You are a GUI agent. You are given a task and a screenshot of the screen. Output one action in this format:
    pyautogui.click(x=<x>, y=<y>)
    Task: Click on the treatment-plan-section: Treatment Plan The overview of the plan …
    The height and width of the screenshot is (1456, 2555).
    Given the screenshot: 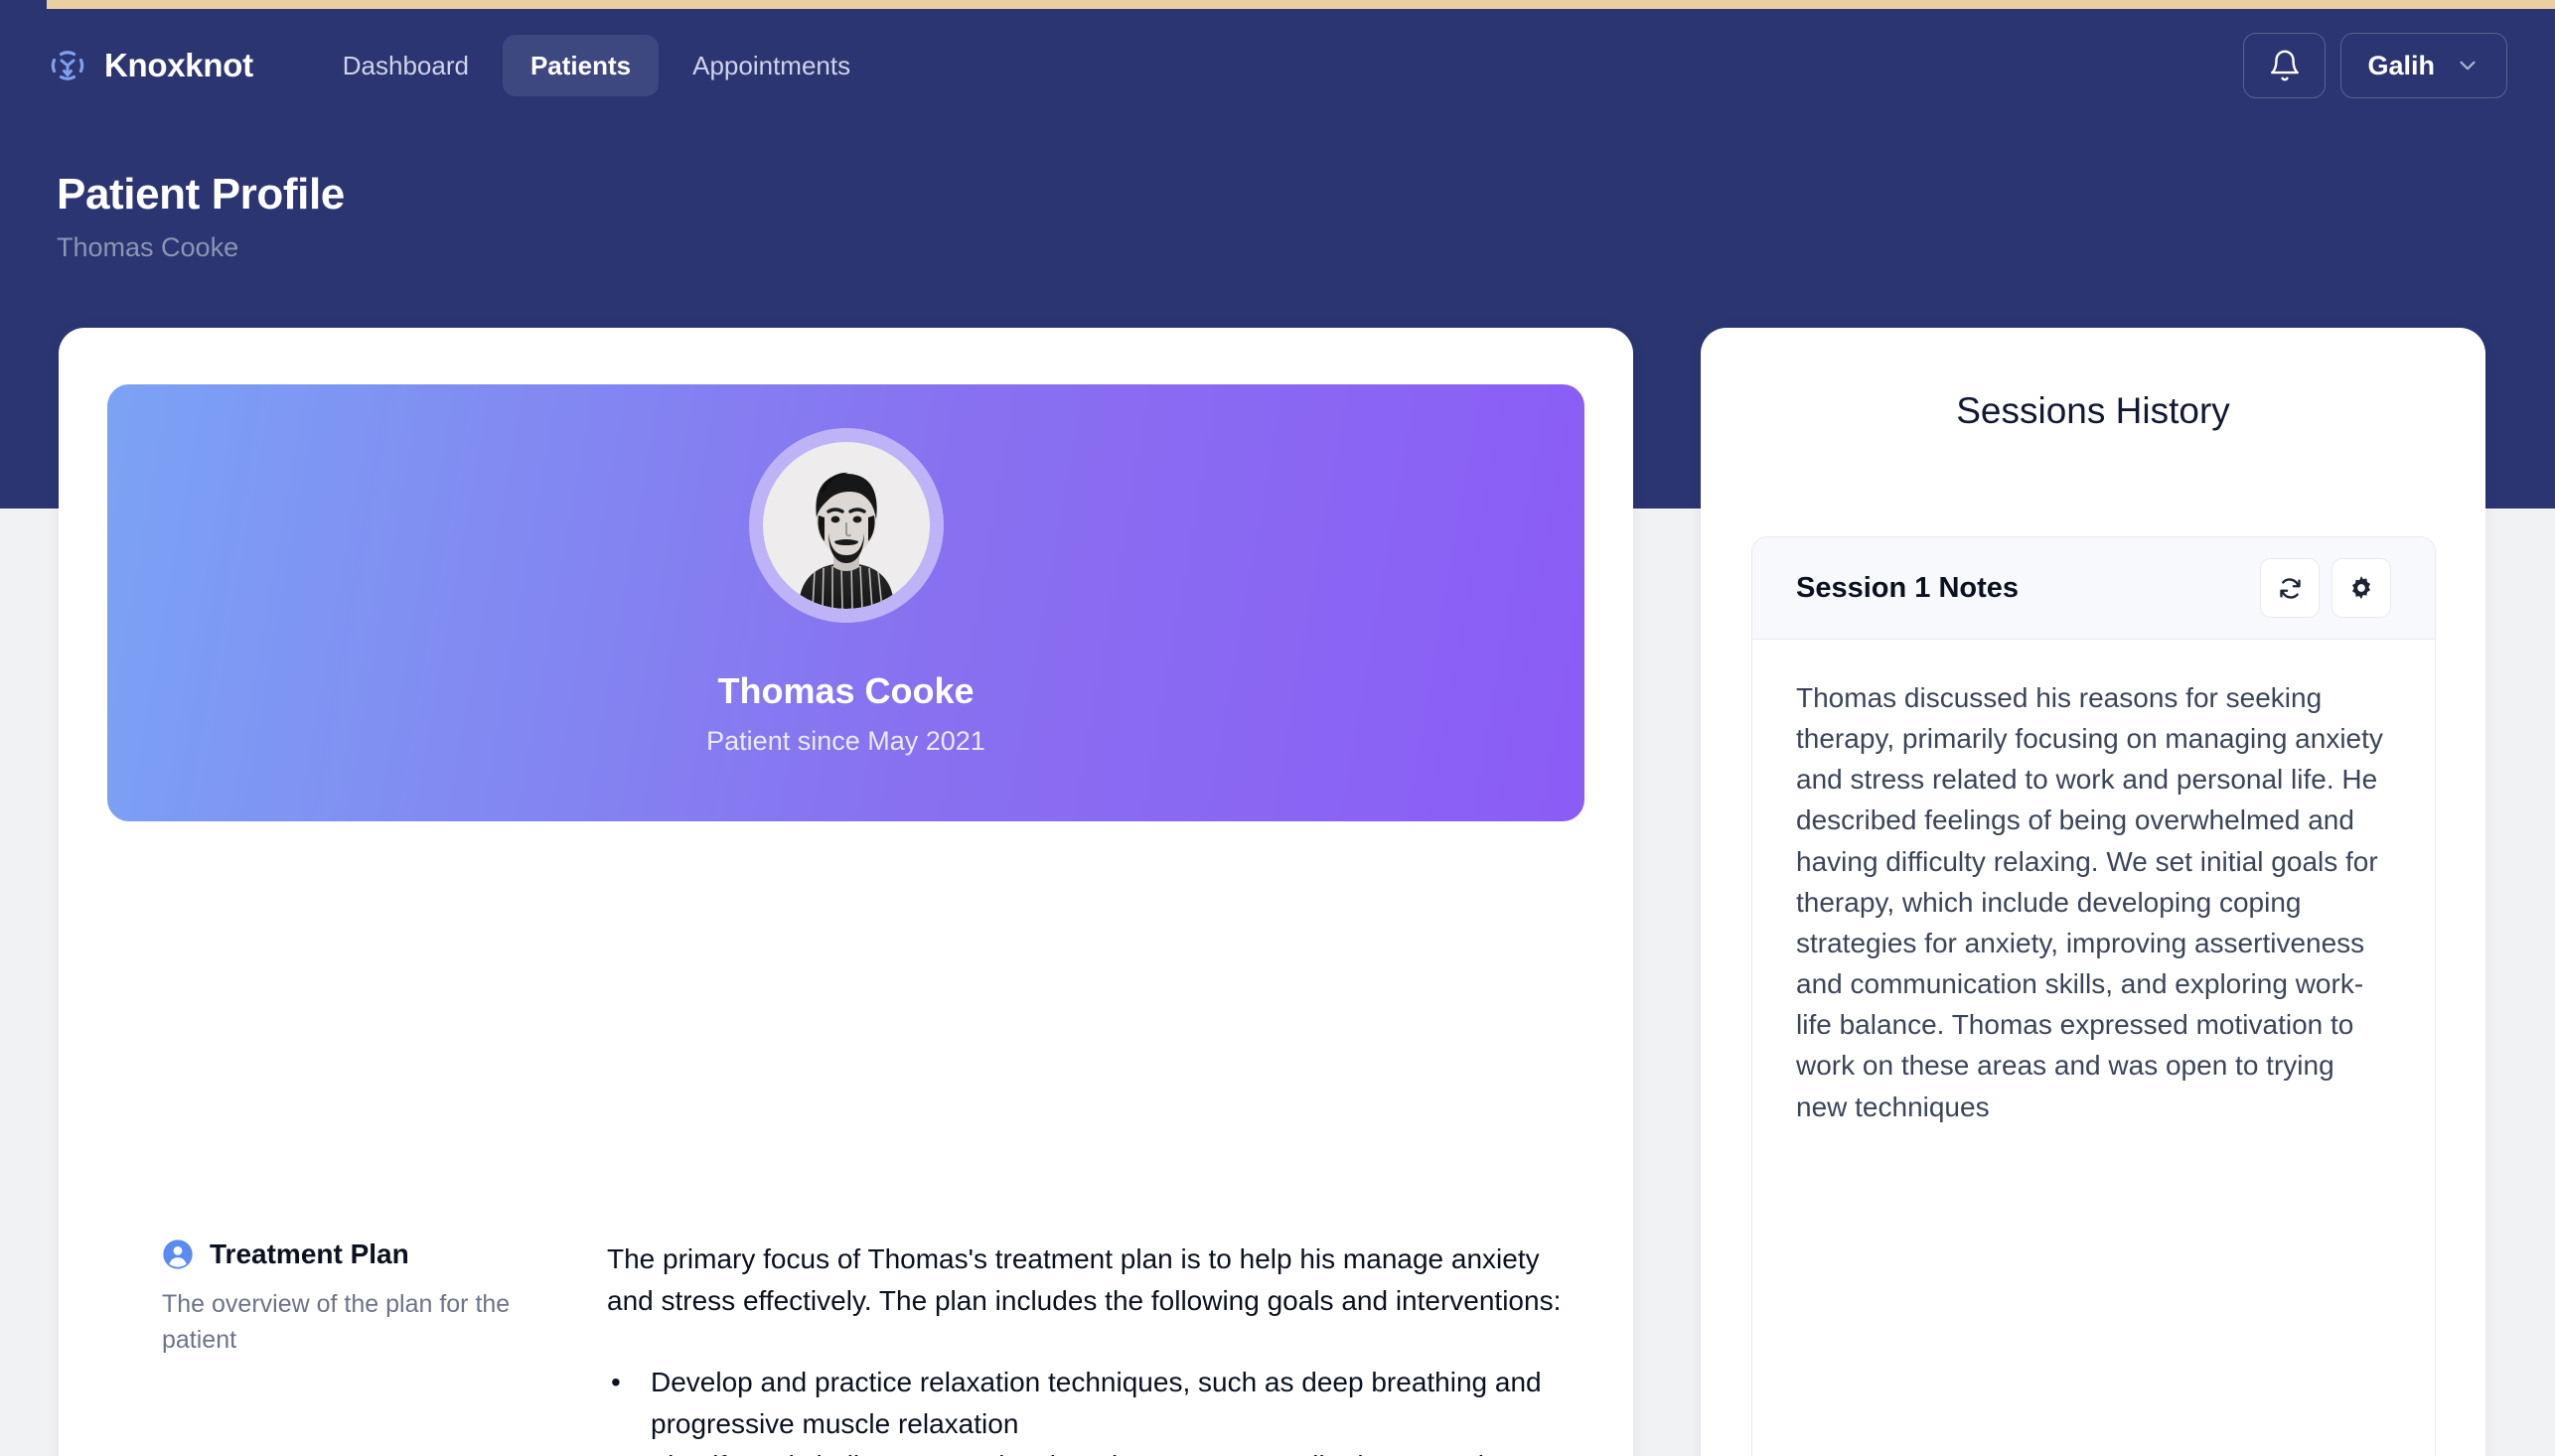 What is the action you would take?
    pyautogui.click(x=877, y=1347)
    